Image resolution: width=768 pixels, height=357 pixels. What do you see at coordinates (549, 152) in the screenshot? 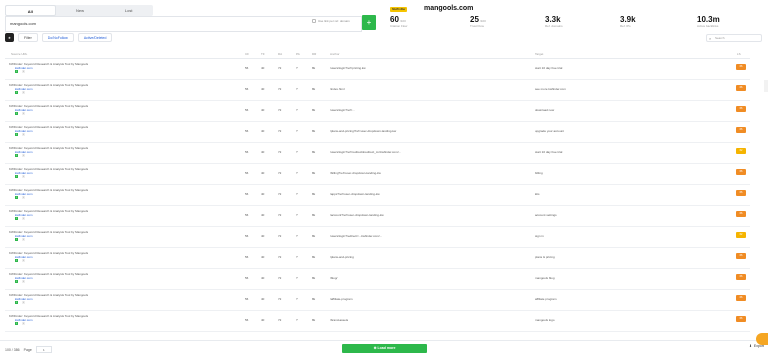
I see `row-target-text: start 10 day free trial` at bounding box center [549, 152].